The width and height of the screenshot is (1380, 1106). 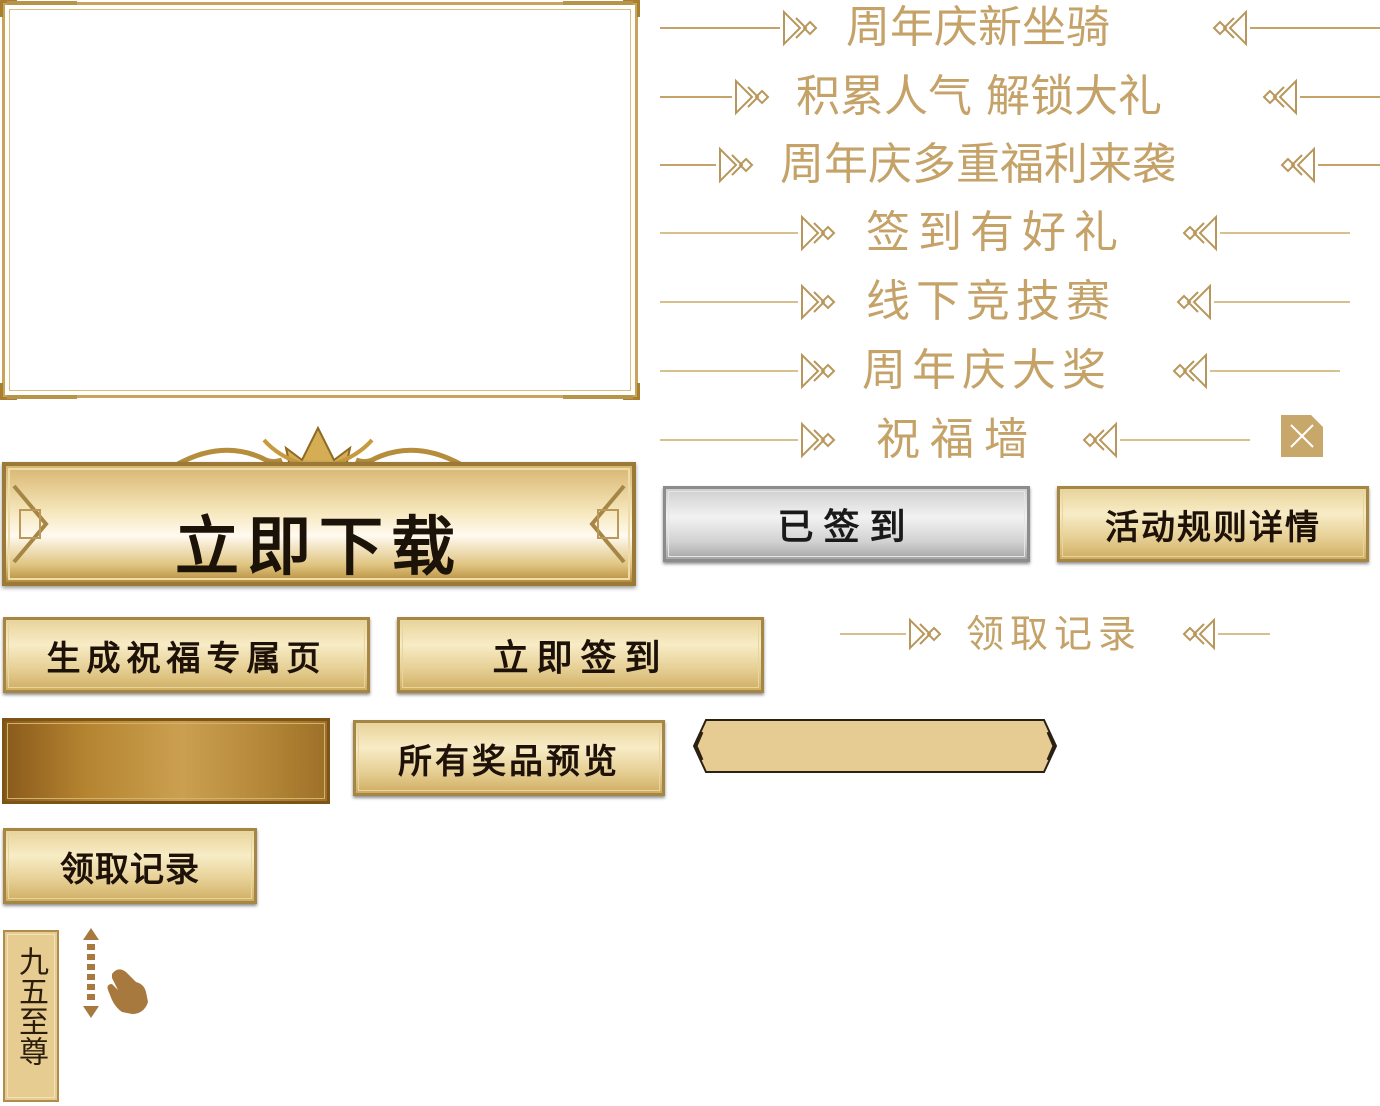 I want to click on generate-blessing-button: 生成祝福专属页, so click(x=186, y=655).